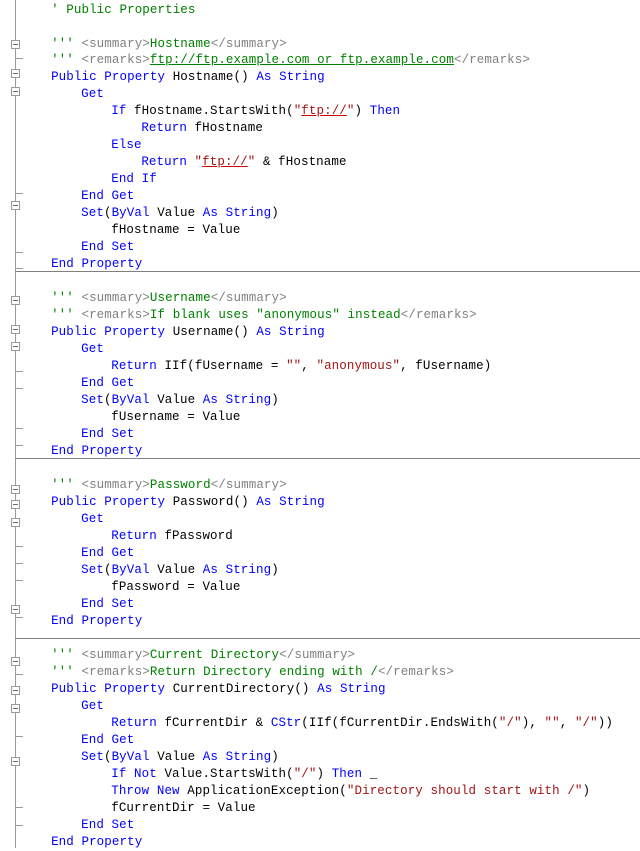 The width and height of the screenshot is (640, 851). What do you see at coordinates (438, 315) in the screenshot?
I see `code-token-xdoc: </remarks>` at bounding box center [438, 315].